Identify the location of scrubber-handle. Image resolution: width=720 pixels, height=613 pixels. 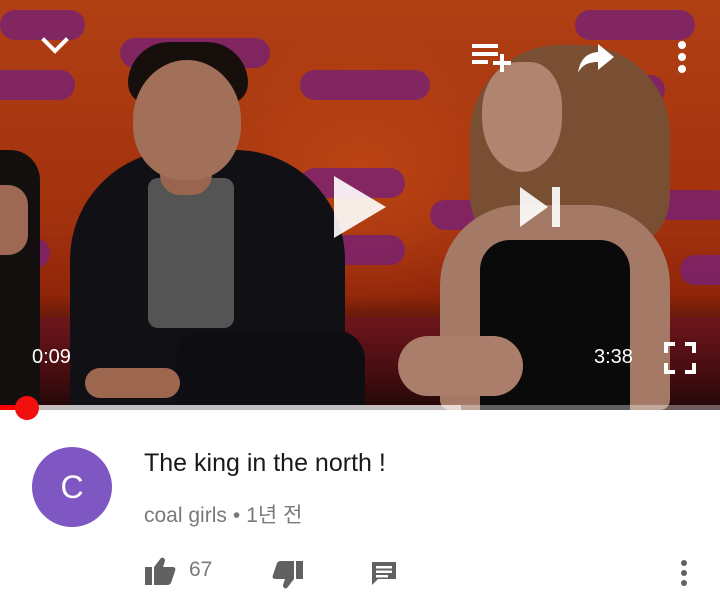
(27, 408).